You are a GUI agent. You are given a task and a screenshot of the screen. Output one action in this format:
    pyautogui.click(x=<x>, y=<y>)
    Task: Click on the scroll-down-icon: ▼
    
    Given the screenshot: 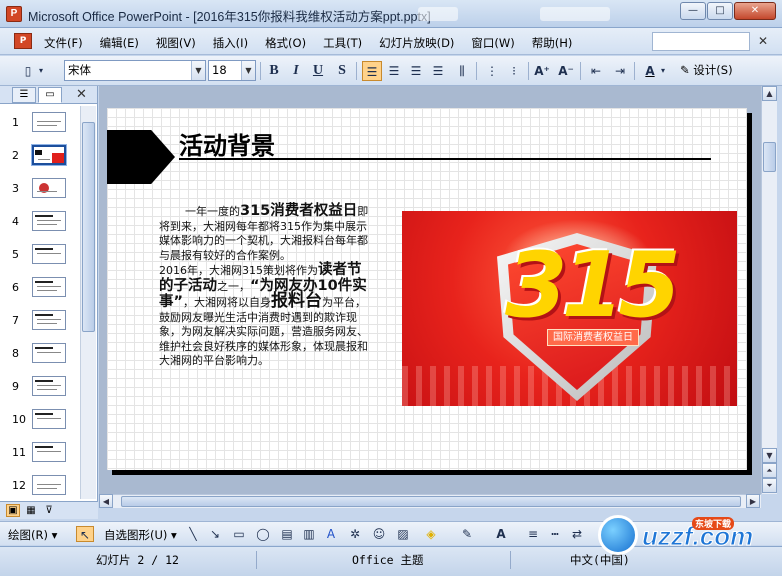 What is the action you would take?
    pyautogui.click(x=769, y=455)
    